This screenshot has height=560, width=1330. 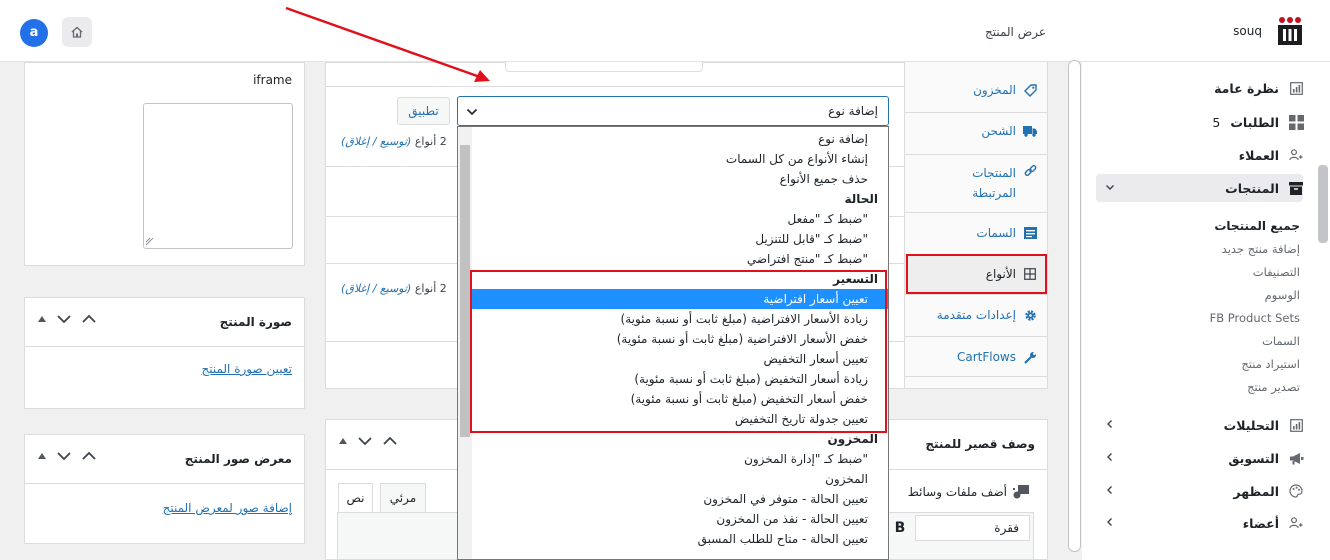 I want to click on bulk-action-select: إضافة نوع, so click(x=673, y=111).